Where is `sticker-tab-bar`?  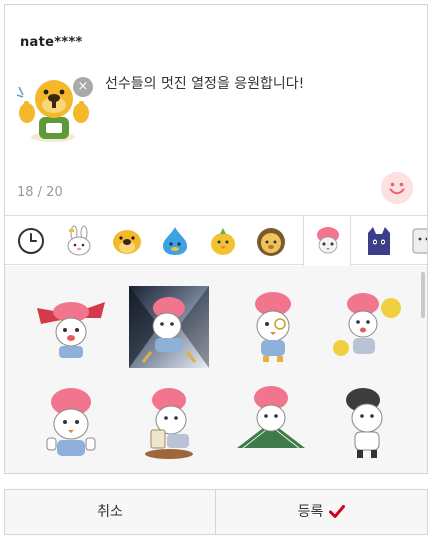 sticker-tab-bar is located at coordinates (216, 241).